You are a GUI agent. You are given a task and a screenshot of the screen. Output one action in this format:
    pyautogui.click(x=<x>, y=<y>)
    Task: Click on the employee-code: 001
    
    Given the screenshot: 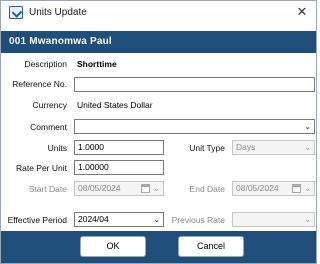 What is the action you would take?
    pyautogui.click(x=18, y=41)
    